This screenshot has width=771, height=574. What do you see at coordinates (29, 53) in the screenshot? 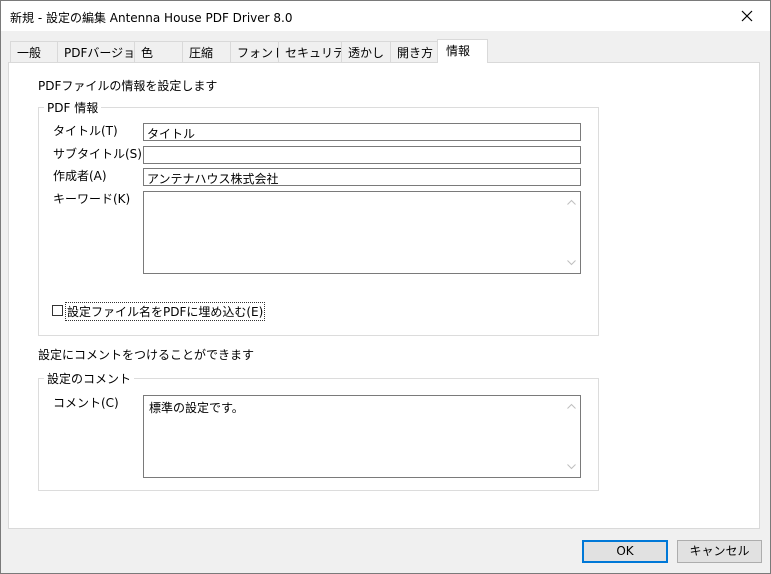
I see `tab-label: 一般` at bounding box center [29, 53].